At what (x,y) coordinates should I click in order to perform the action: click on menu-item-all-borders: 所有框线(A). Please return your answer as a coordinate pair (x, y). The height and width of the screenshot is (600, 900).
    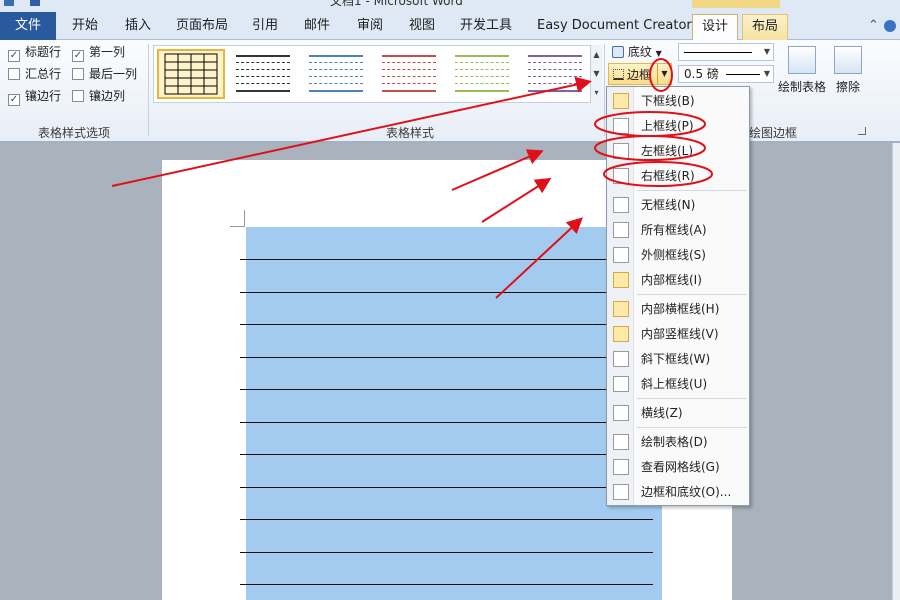
    Looking at the image, I should click on (678, 230).